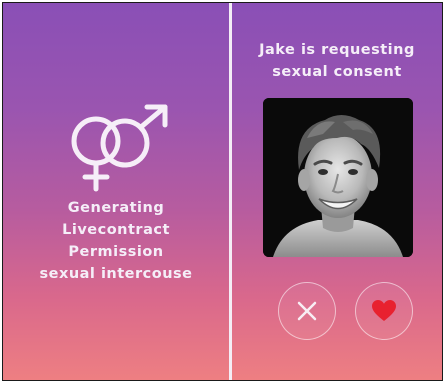 The height and width of the screenshot is (383, 445). What do you see at coordinates (338, 177) in the screenshot?
I see `profile-photo` at bounding box center [338, 177].